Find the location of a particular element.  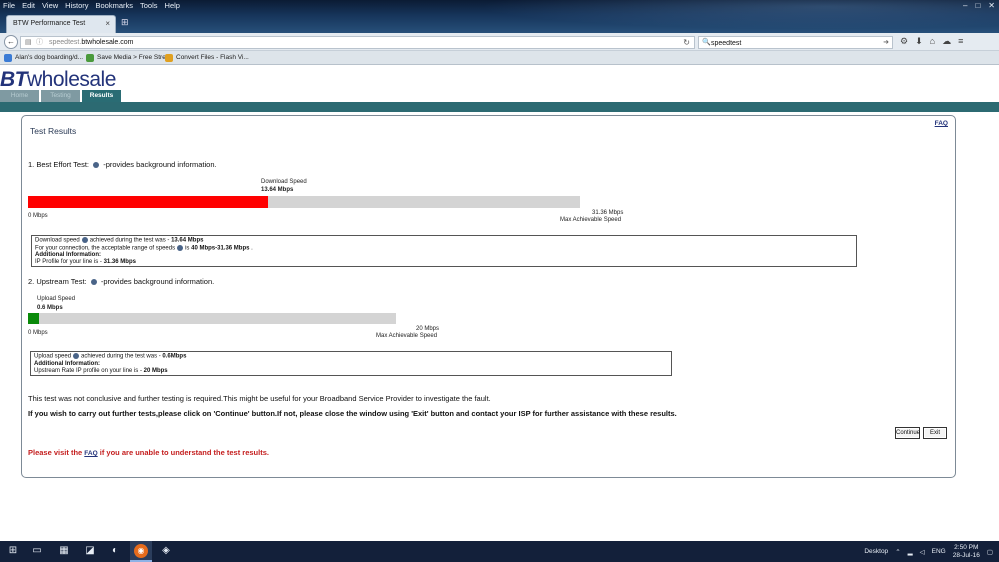

menu-icon: ≡ is located at coordinates (960, 41).